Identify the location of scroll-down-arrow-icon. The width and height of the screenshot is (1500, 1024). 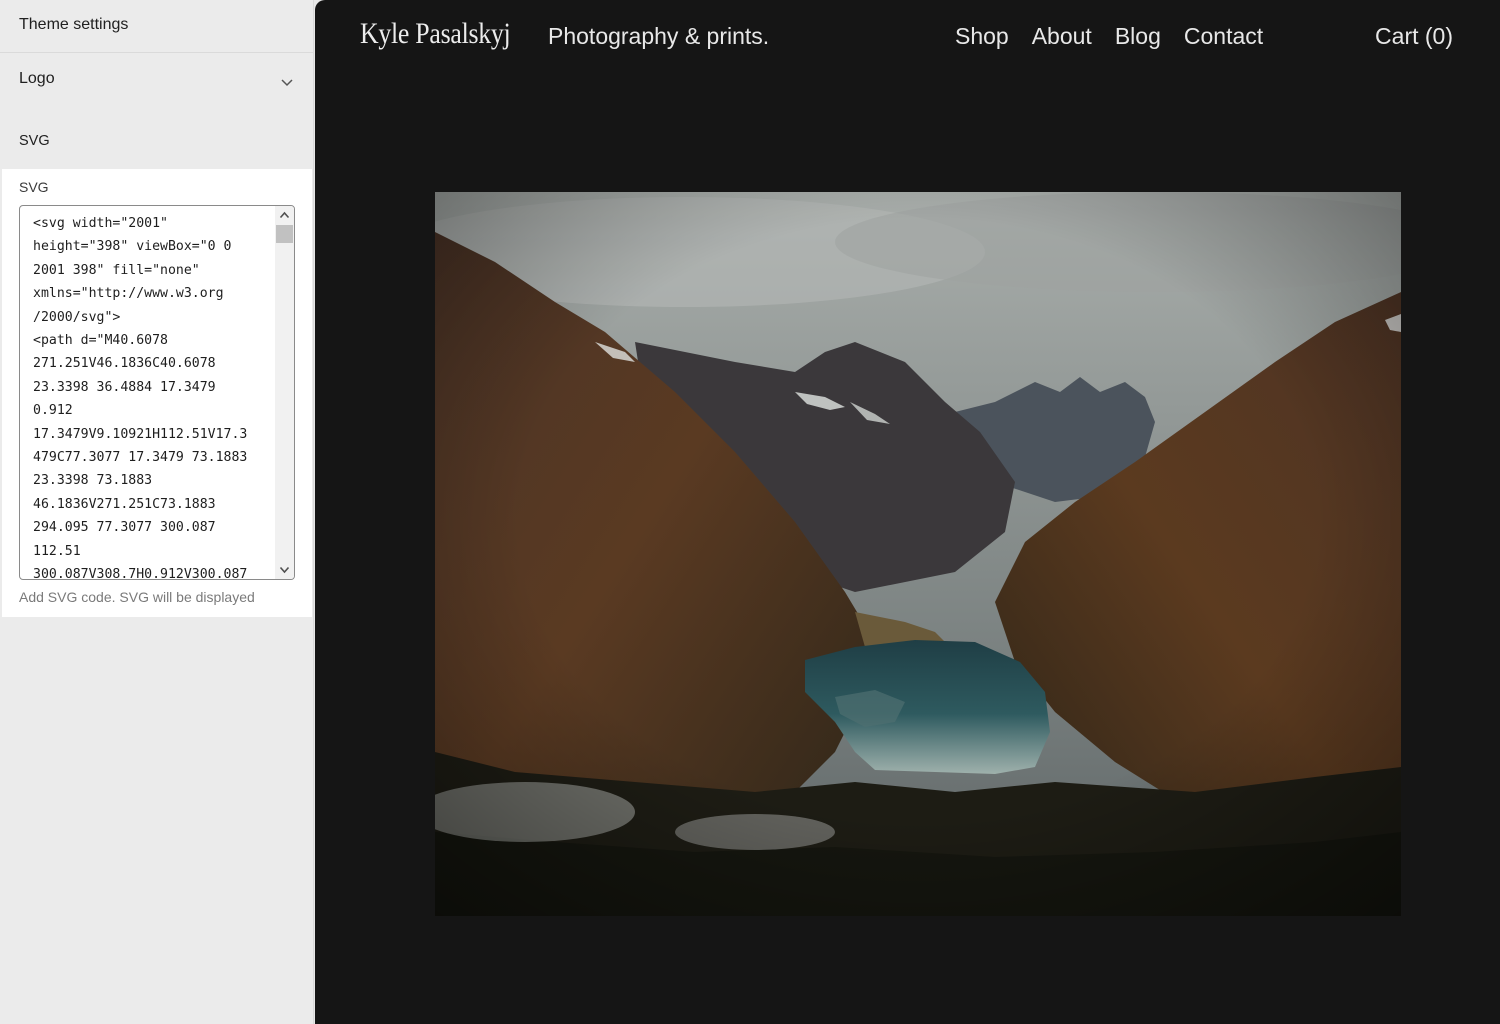
(284, 570).